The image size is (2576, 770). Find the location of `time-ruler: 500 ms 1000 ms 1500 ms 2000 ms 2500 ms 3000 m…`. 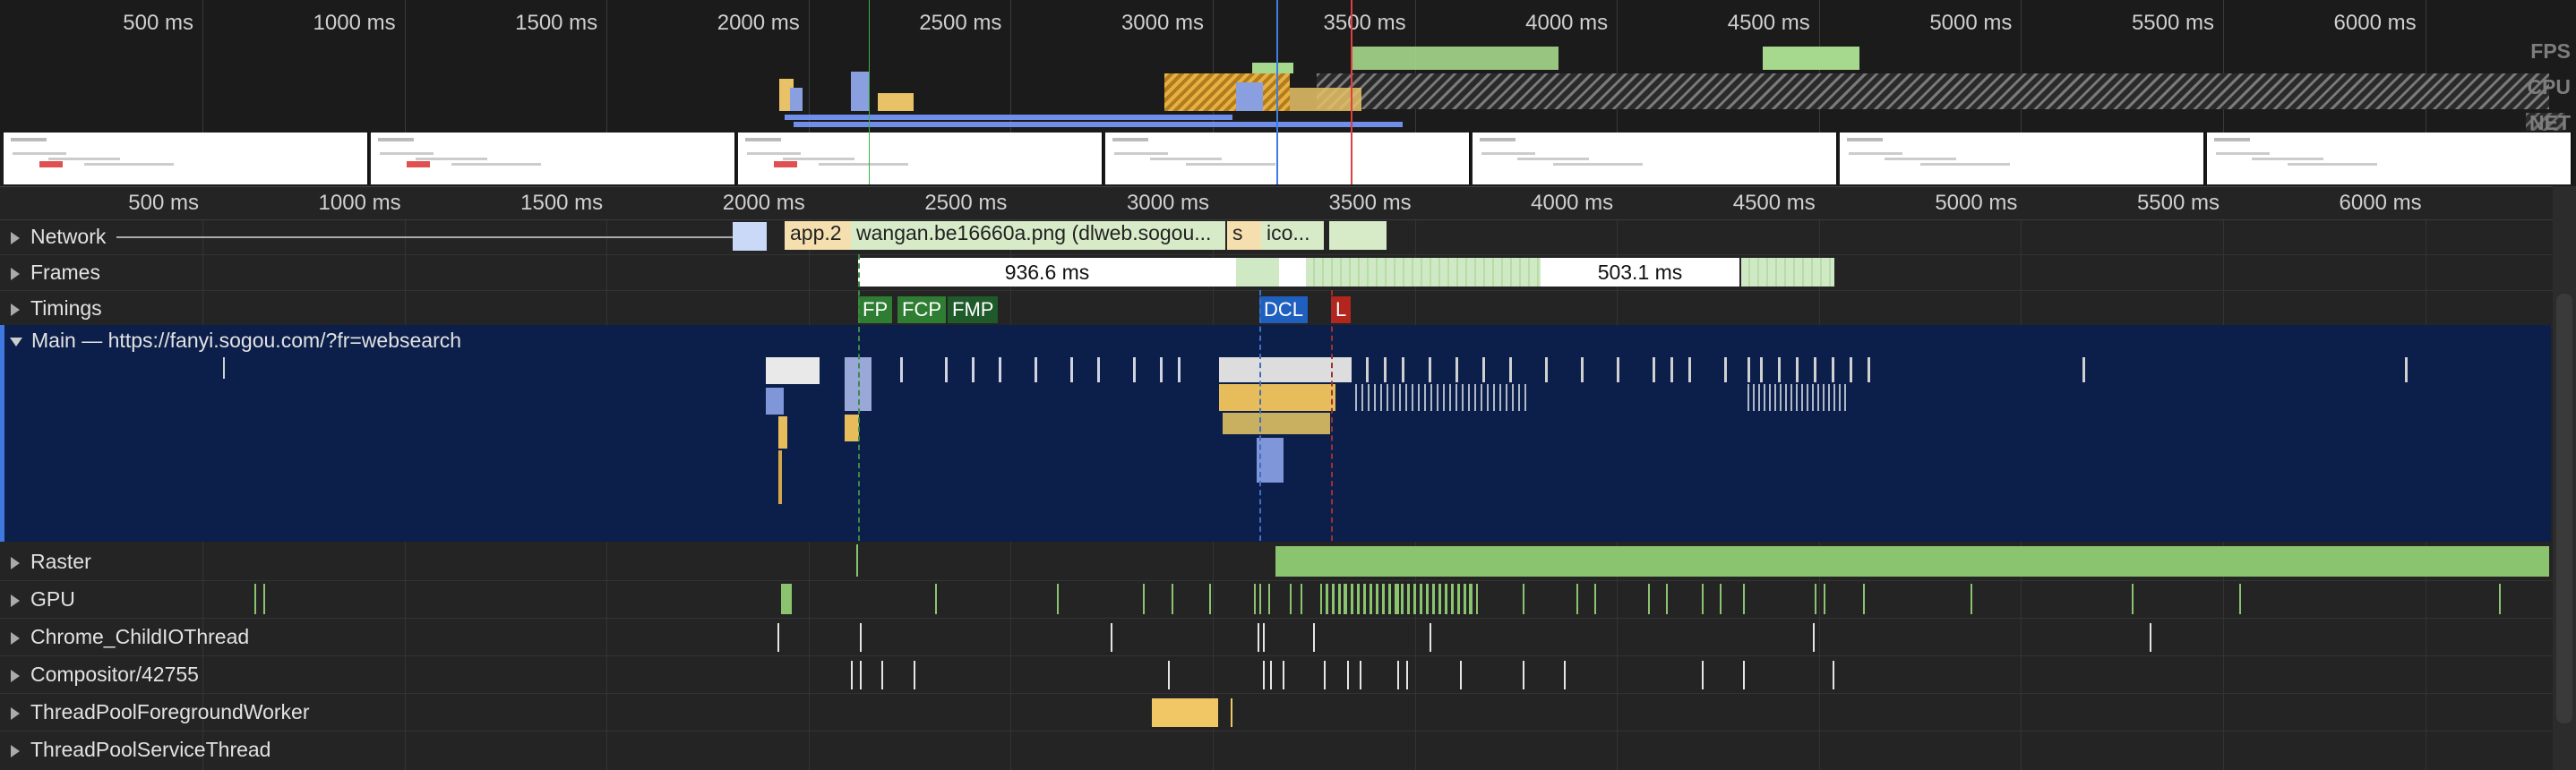

time-ruler: 500 ms 1000 ms 1500 ms 2000 ms 2500 ms 3000 m… is located at coordinates (1288, 203).